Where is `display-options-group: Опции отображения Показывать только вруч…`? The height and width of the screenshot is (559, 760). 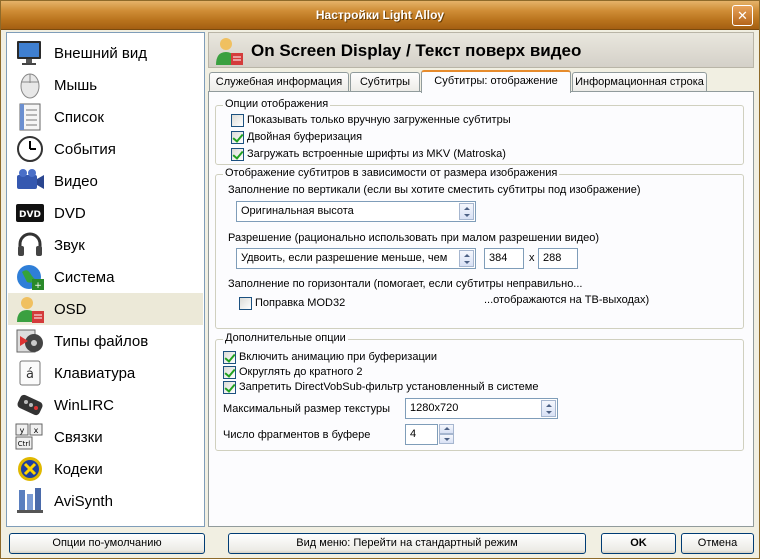
display-options-group: Опции отображения Показывать только вруч… is located at coordinates (479, 131).